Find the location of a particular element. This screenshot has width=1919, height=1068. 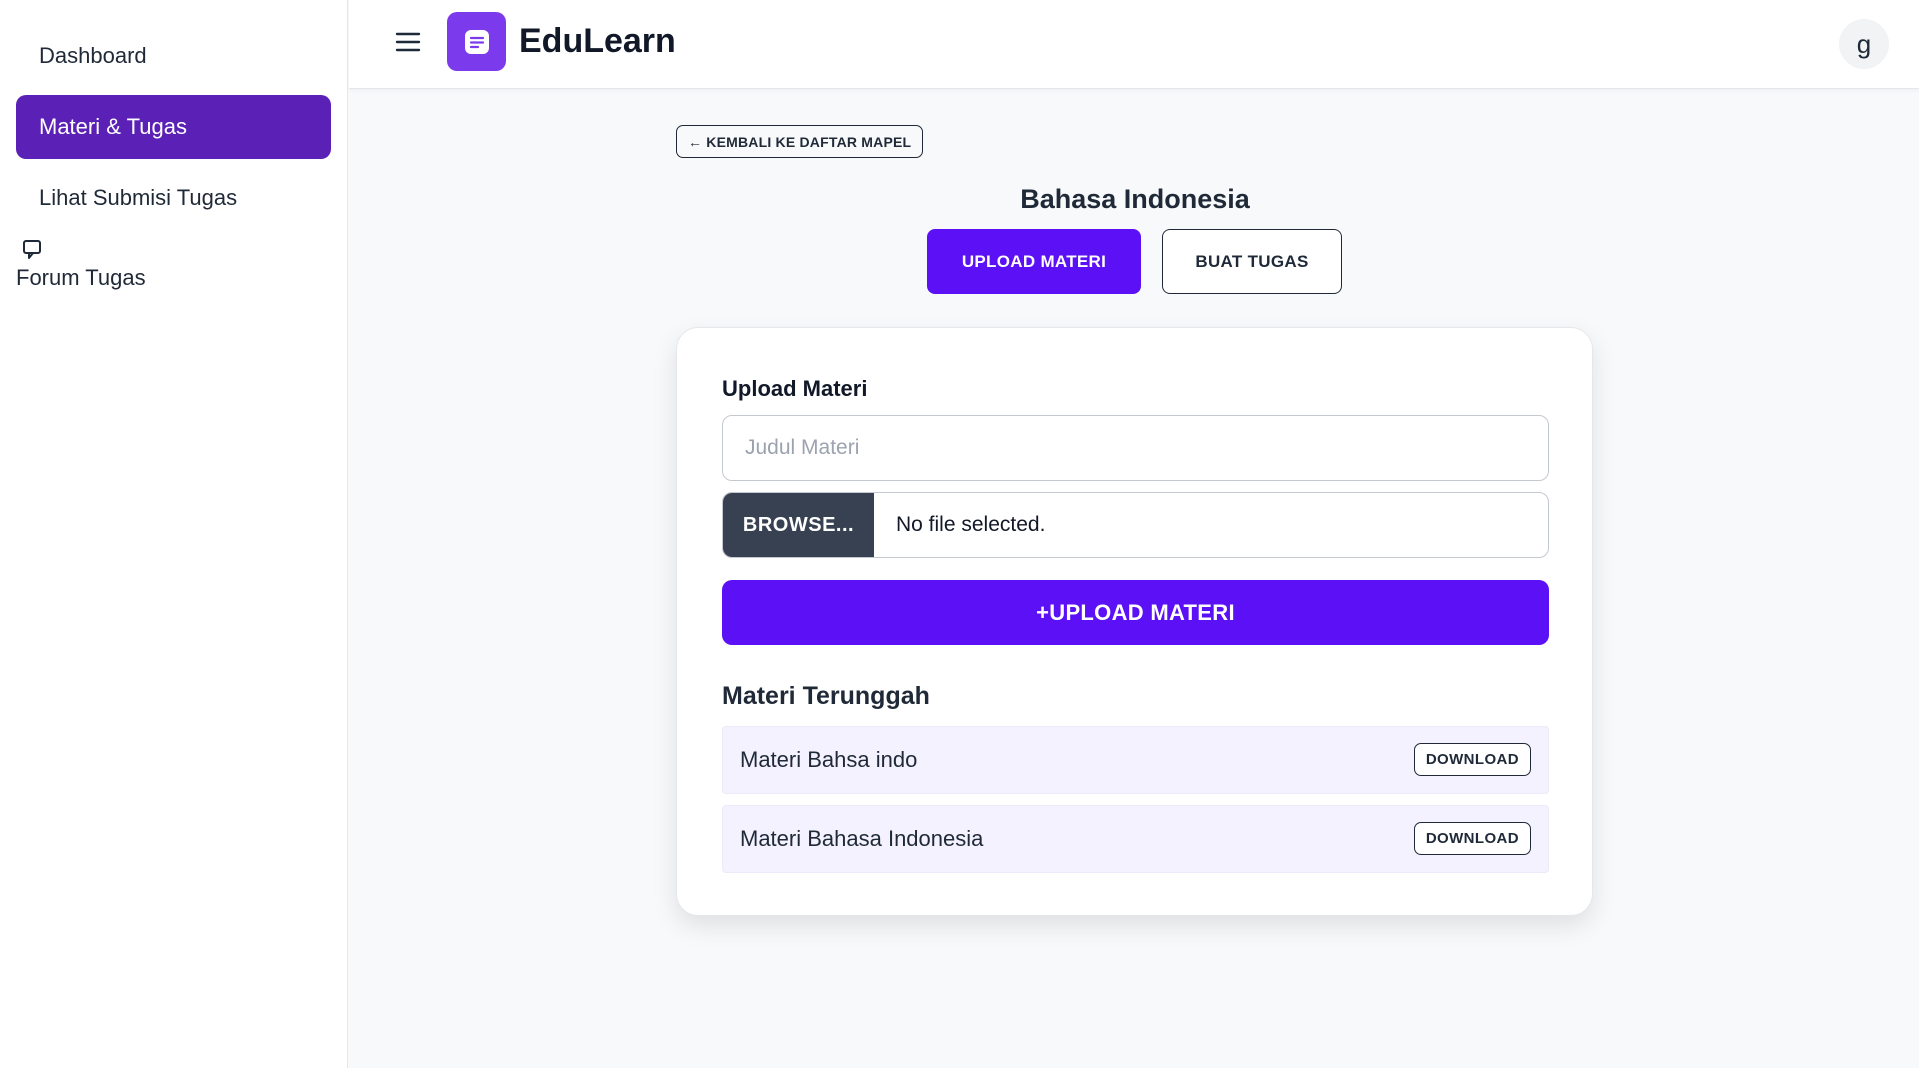

document-icon is located at coordinates (476, 41).